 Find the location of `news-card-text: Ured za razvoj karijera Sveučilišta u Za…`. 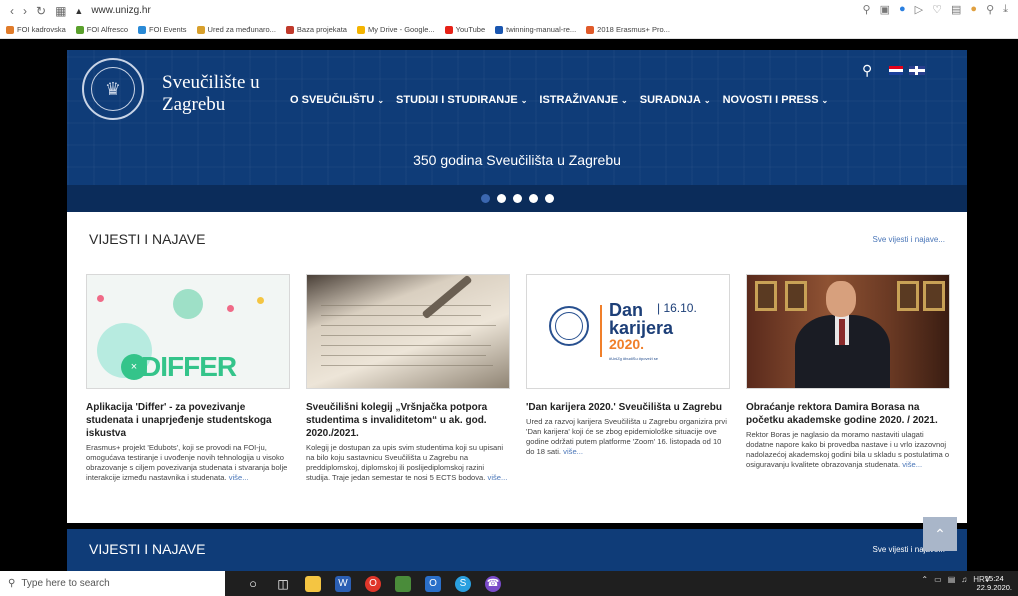

news-card-text: Ured za razvoj karijera Sveučilišta u Za… is located at coordinates (628, 437).